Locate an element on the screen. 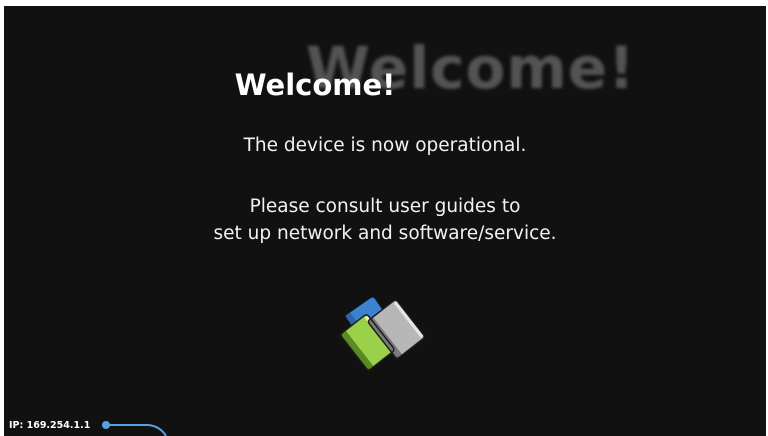  message-line-setup: set up network and software/service. is located at coordinates (385, 233).